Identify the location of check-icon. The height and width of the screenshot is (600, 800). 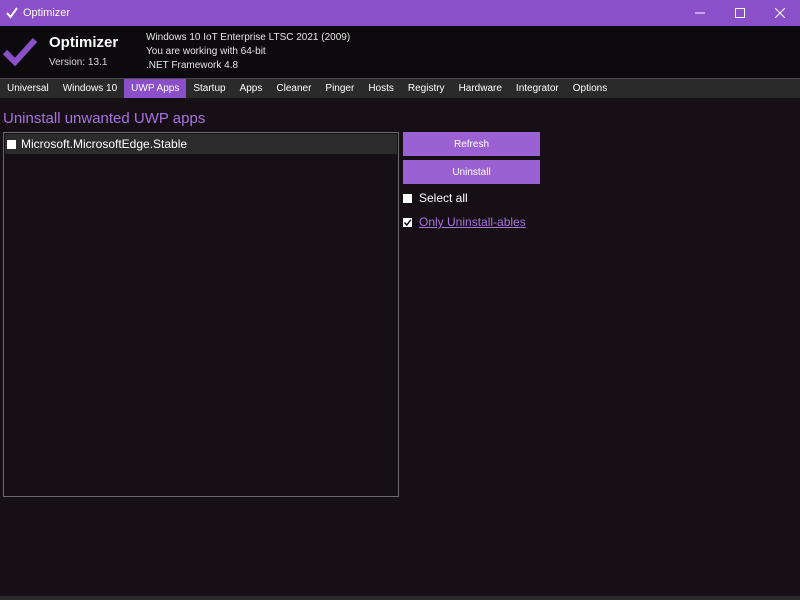
(407, 222).